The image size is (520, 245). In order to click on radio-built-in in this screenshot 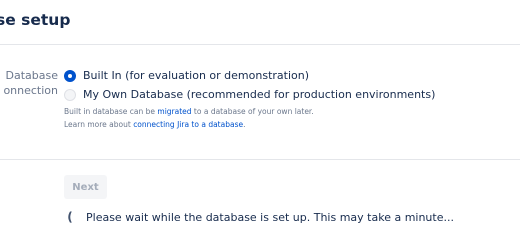, I will do `click(70, 75)`.